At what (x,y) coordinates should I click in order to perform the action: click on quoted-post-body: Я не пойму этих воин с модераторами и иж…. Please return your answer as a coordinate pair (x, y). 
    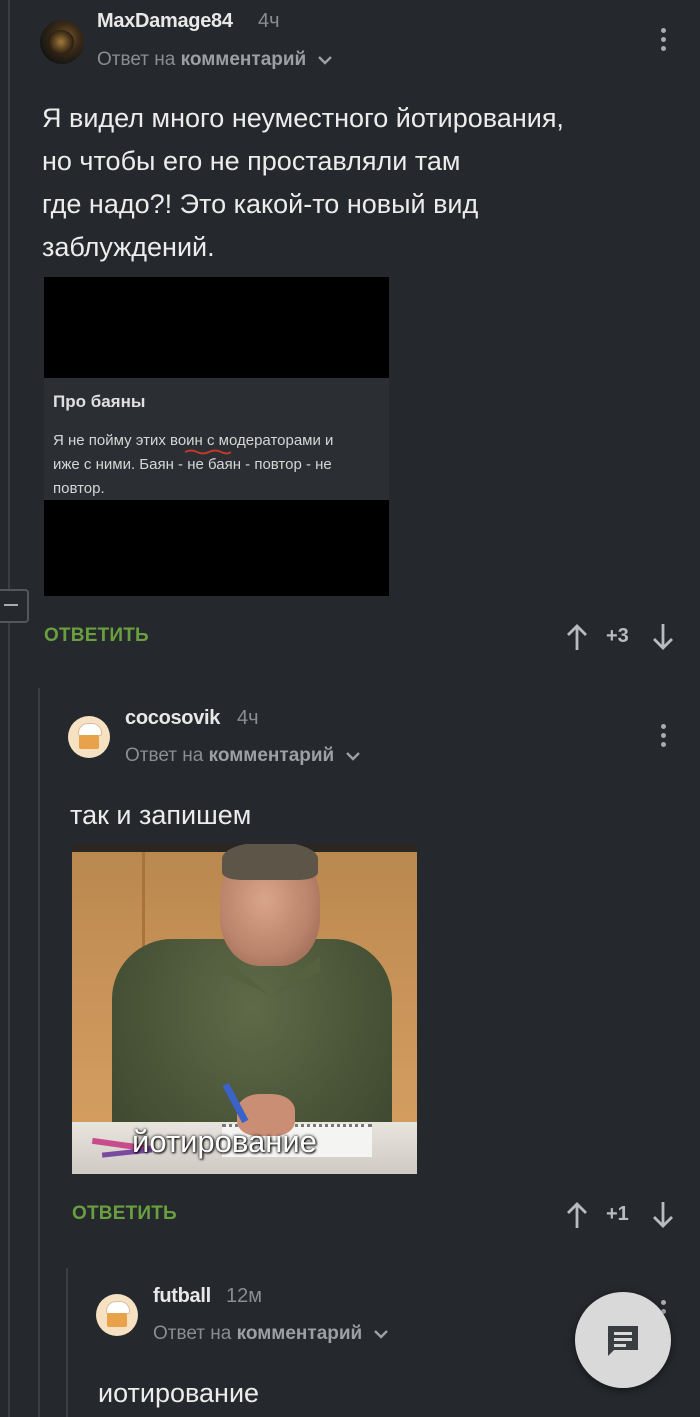
    Looking at the image, I should click on (220, 465).